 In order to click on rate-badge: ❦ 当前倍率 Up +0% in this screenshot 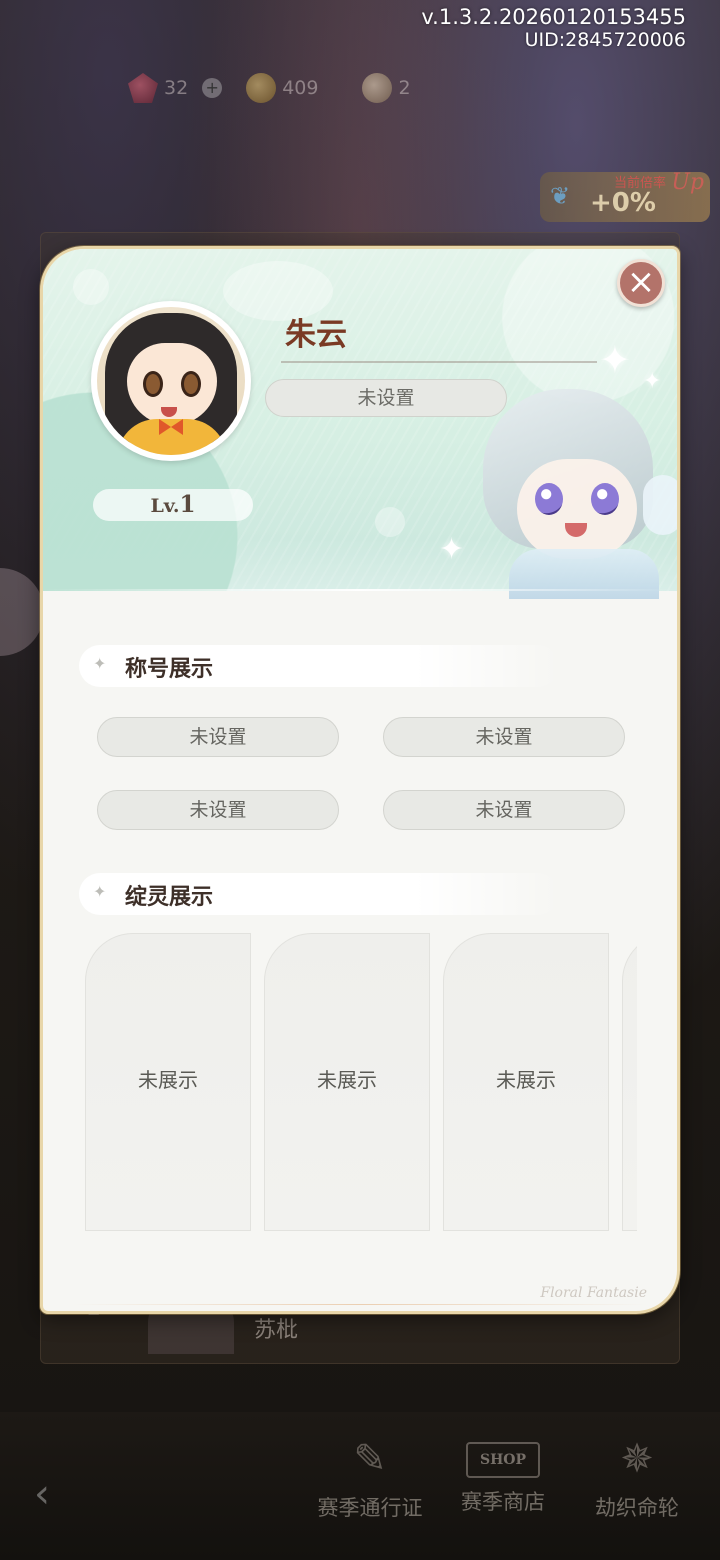, I will do `click(625, 196)`.